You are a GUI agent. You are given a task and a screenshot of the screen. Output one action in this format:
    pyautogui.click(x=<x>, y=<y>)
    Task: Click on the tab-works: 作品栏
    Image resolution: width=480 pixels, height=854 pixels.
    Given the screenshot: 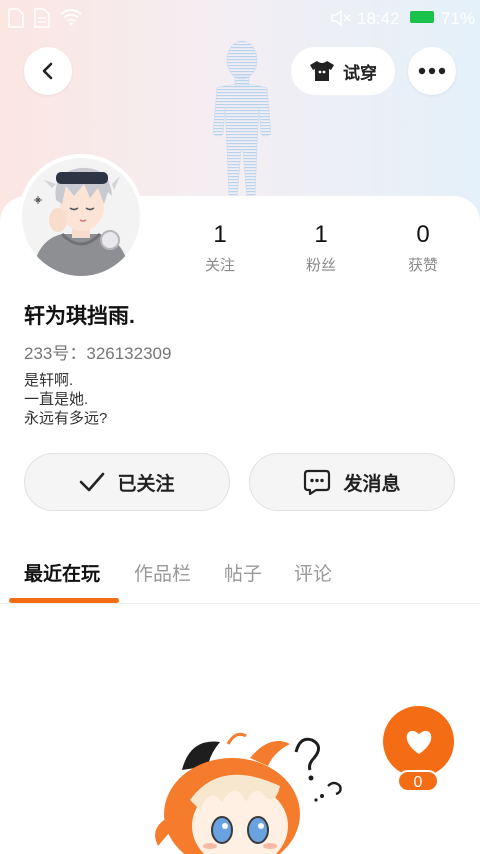 What is the action you would take?
    pyautogui.click(x=162, y=572)
    